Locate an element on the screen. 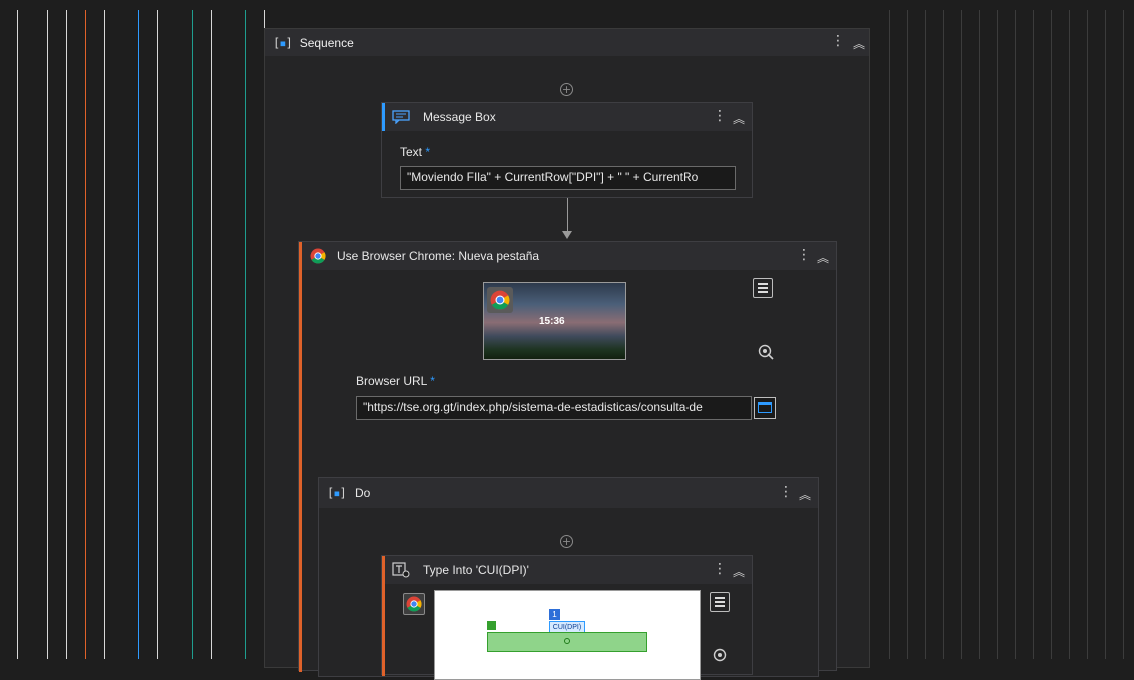  message-box-title: Message Box is located at coordinates (459, 117).